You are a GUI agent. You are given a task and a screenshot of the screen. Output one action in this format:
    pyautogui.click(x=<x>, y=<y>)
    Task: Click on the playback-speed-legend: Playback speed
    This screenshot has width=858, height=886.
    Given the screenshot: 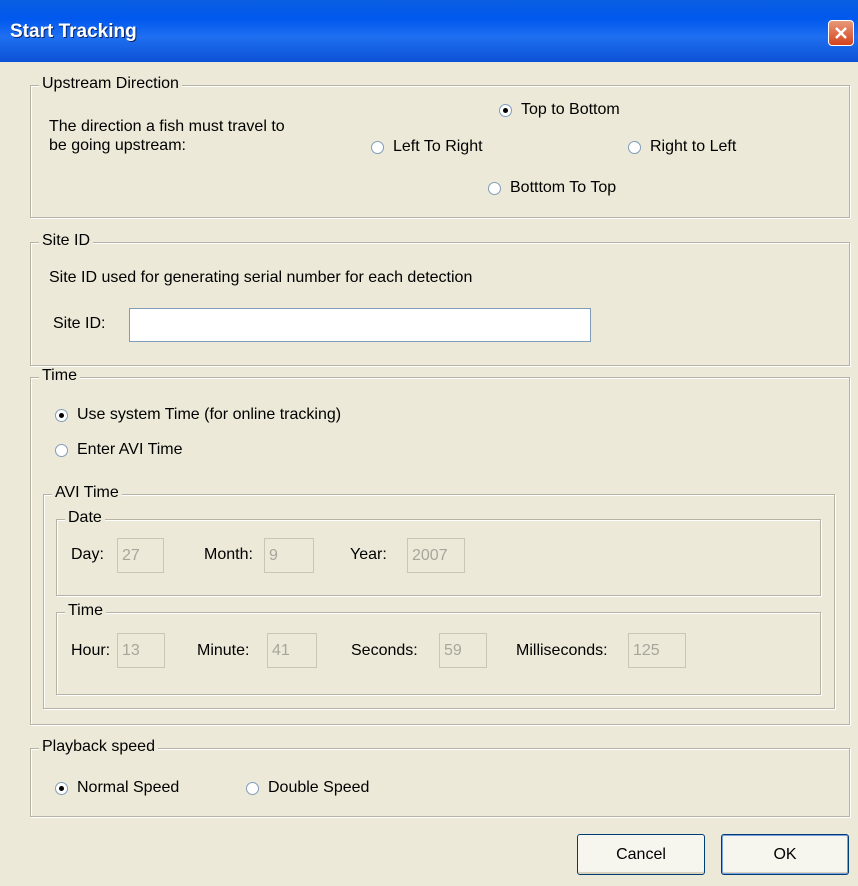 What is the action you would take?
    pyautogui.click(x=98, y=747)
    